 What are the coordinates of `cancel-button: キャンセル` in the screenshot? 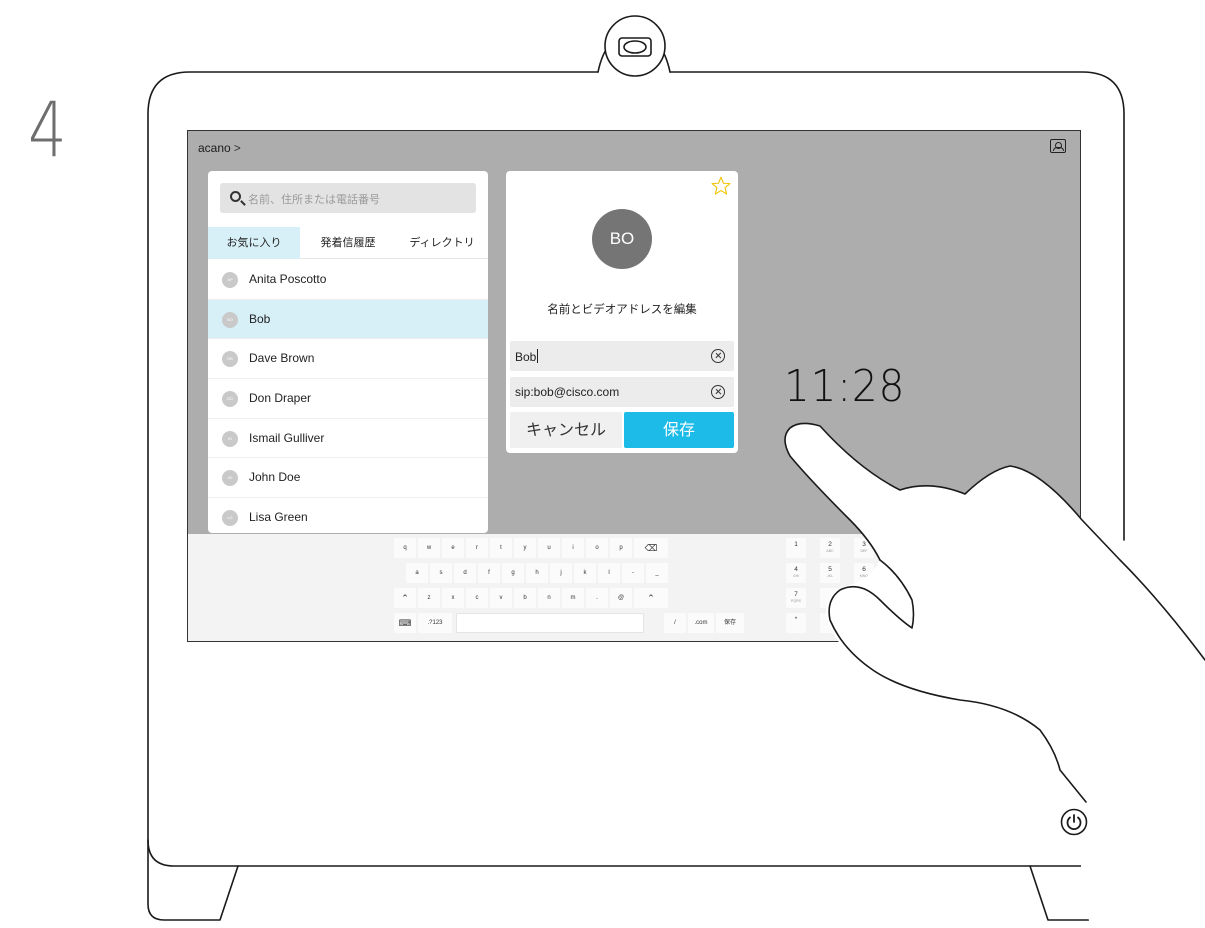 It's located at (566, 430).